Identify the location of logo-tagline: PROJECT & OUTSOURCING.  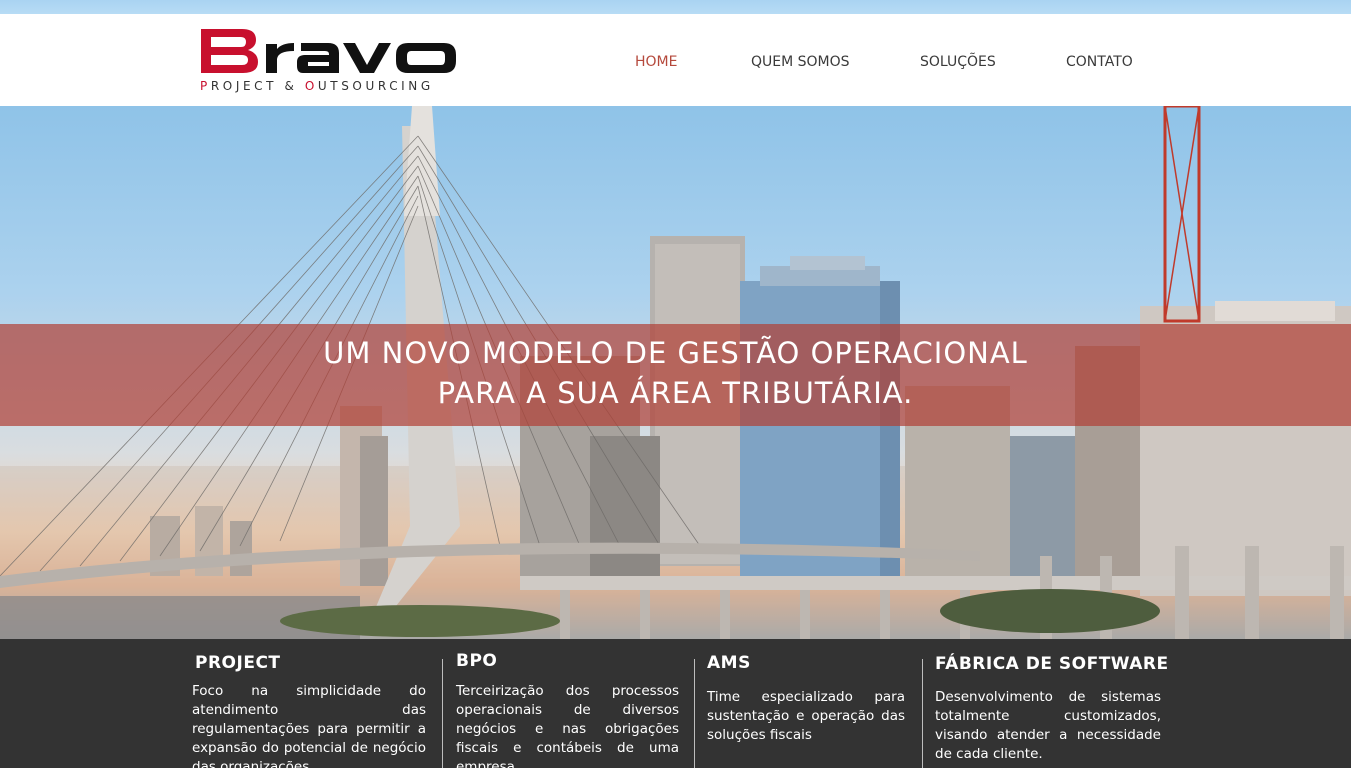
(317, 86).